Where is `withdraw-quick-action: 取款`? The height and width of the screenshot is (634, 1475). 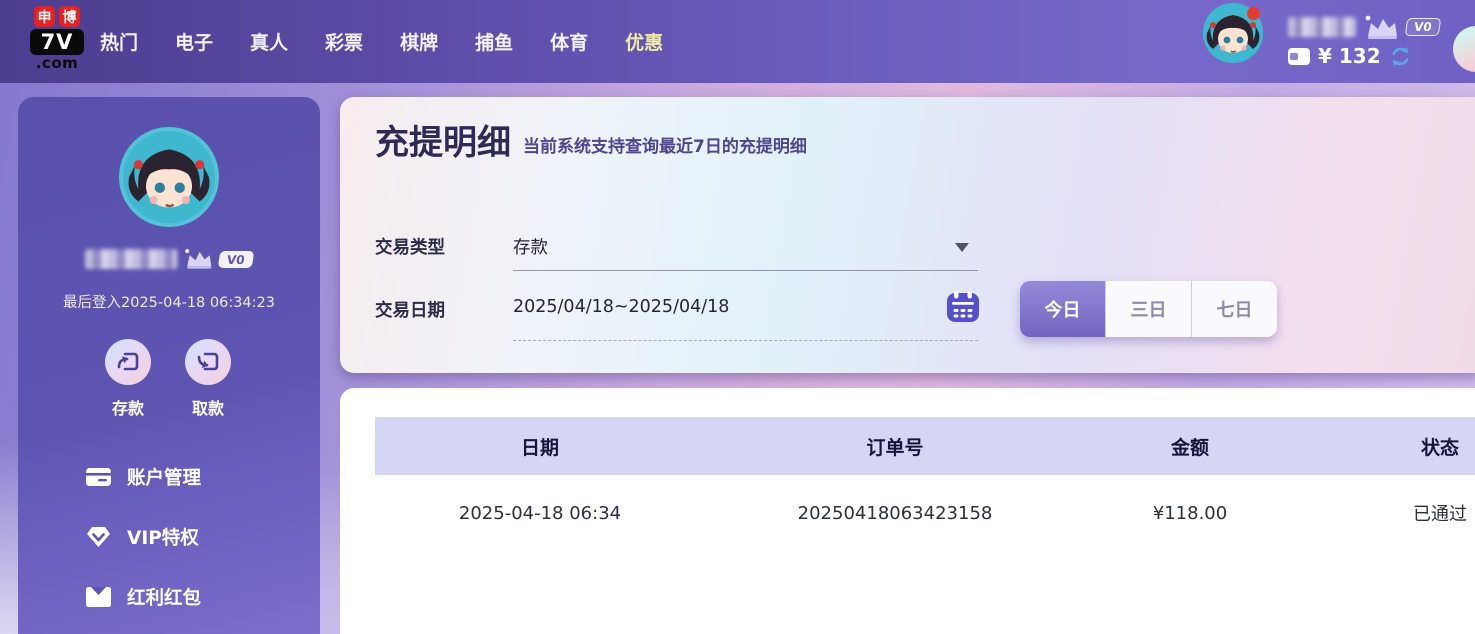 withdraw-quick-action: 取款 is located at coordinates (208, 379).